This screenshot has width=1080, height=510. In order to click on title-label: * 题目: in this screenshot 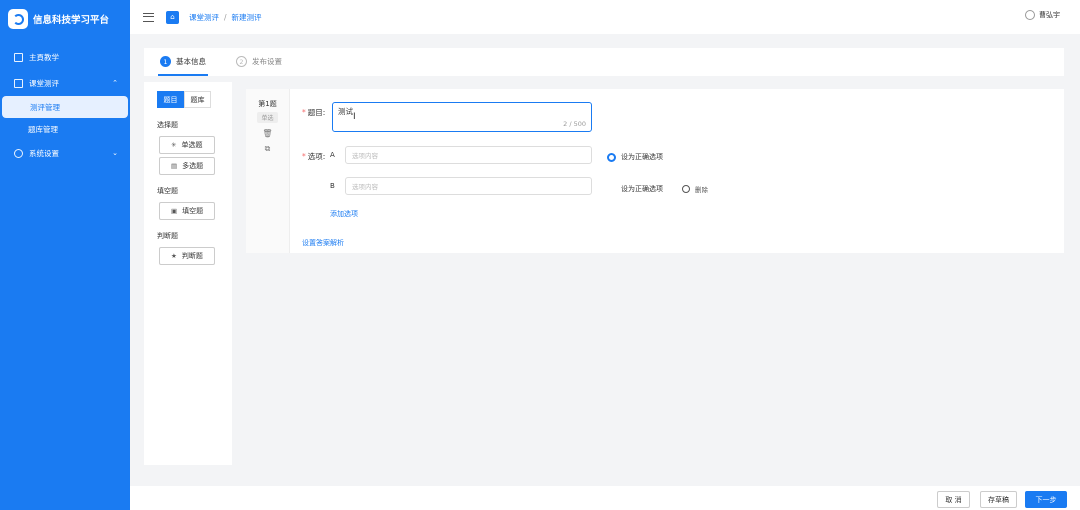, I will do `click(313, 112)`.